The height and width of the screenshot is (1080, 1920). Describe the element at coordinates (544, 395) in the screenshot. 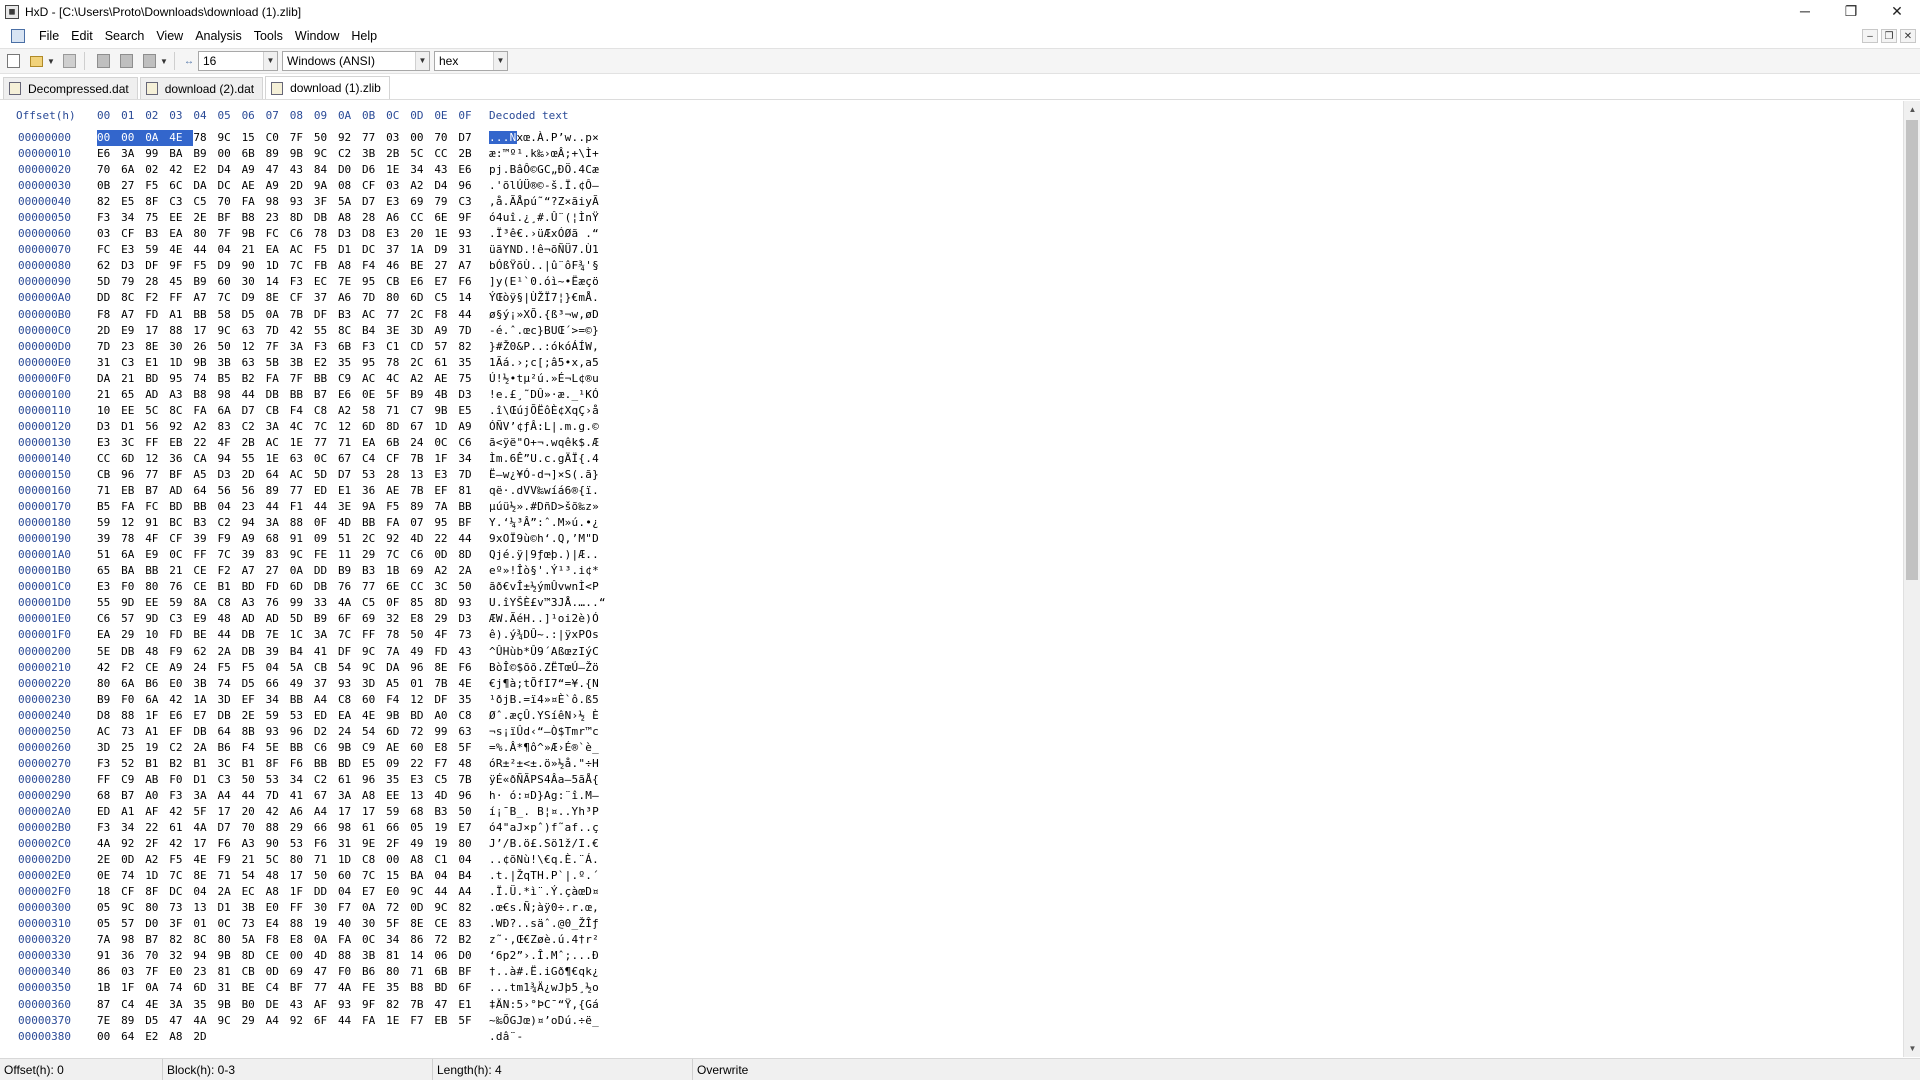

I see `row-decoded-text: !e.£¸˜DÛ»·æ._¹KÓ` at that location.